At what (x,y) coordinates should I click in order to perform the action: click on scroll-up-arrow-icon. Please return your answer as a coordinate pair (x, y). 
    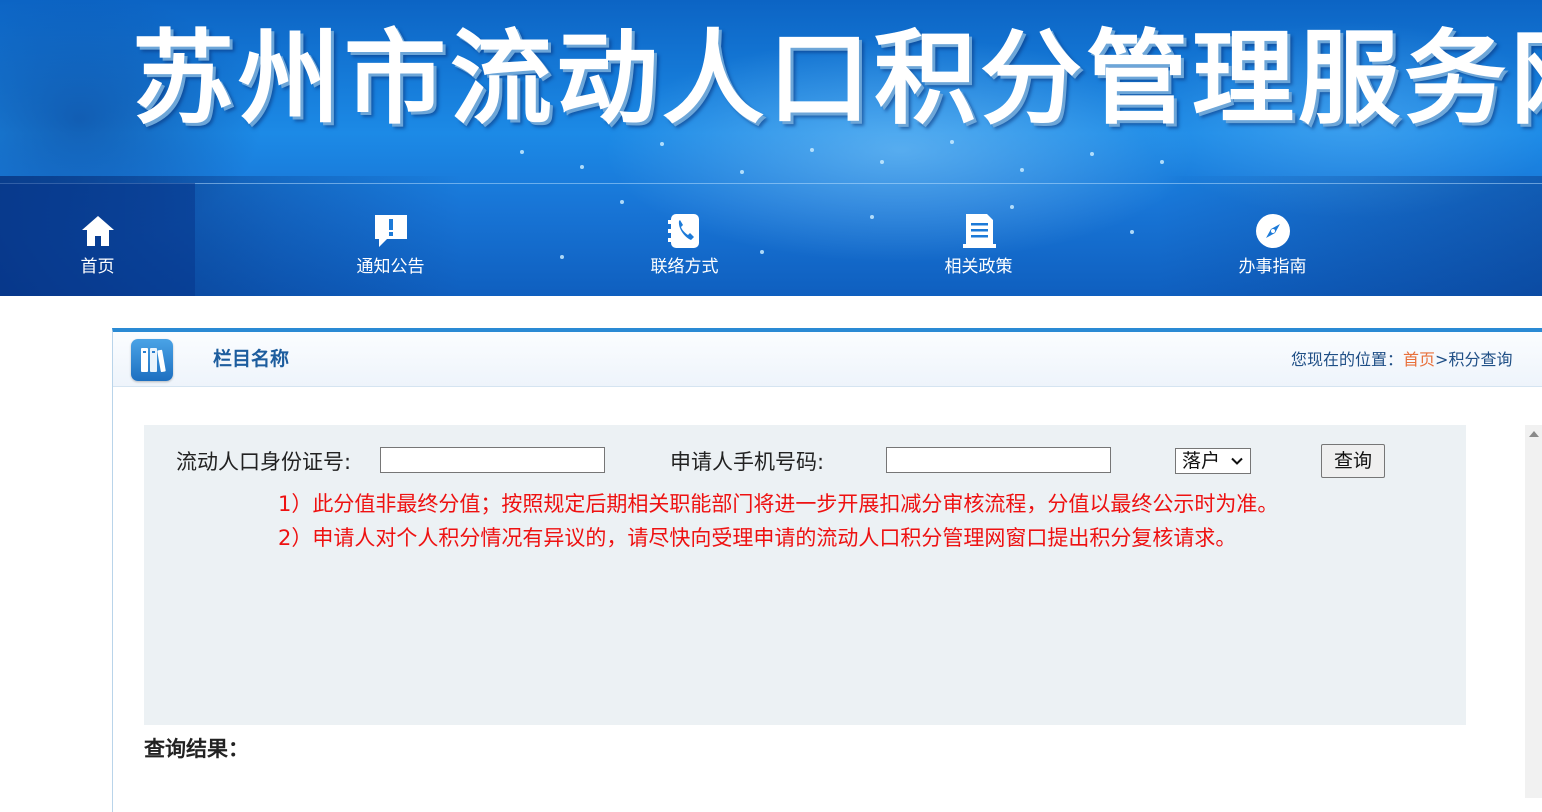
    Looking at the image, I should click on (1534, 434).